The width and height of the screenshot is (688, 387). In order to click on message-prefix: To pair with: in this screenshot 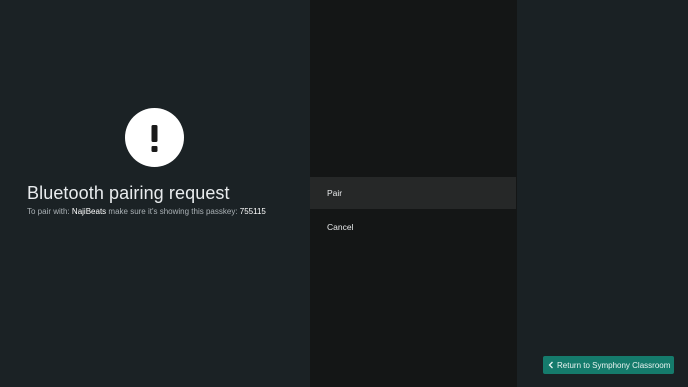, I will do `click(48, 211)`.